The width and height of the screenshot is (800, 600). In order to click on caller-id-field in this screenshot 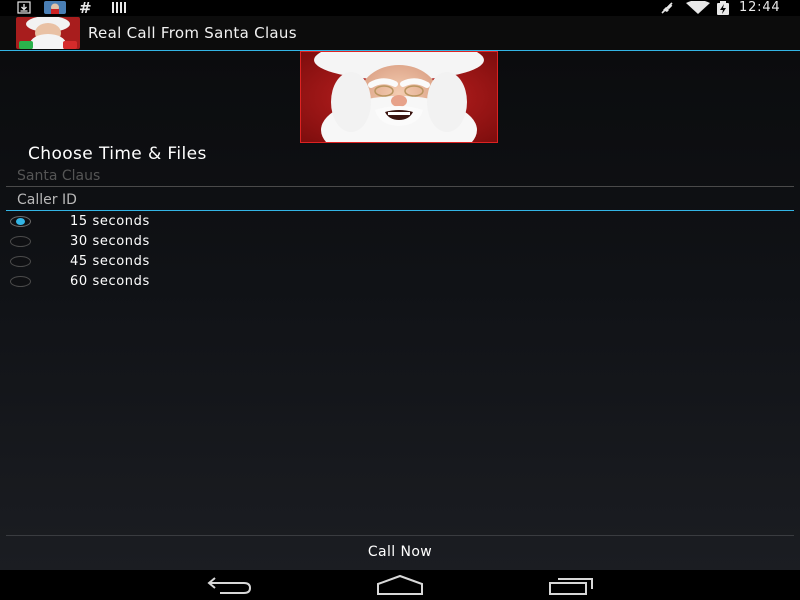, I will do `click(400, 200)`.